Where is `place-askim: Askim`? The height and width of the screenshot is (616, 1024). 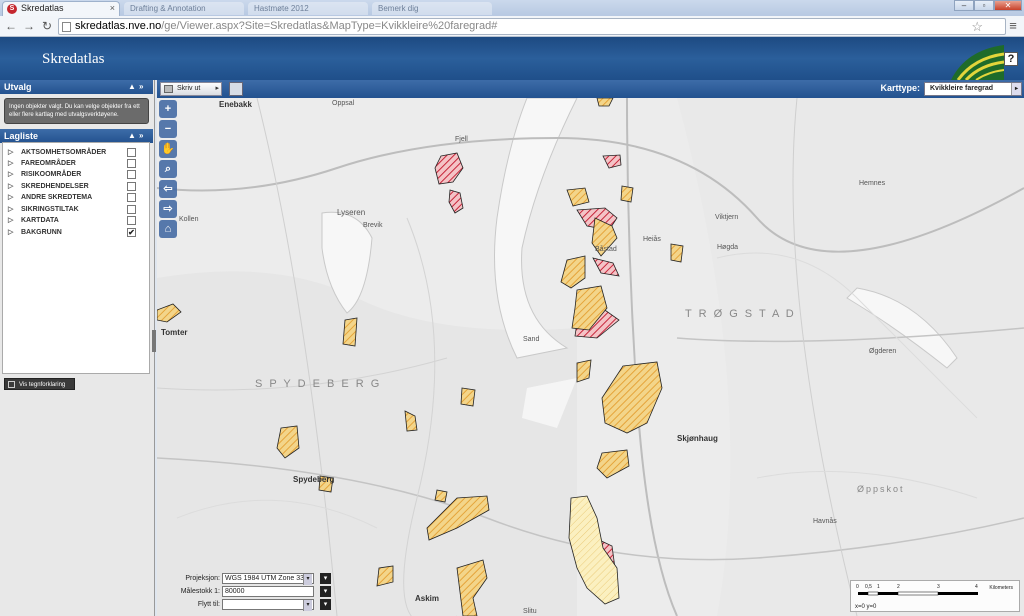
place-askim: Askim is located at coordinates (427, 598).